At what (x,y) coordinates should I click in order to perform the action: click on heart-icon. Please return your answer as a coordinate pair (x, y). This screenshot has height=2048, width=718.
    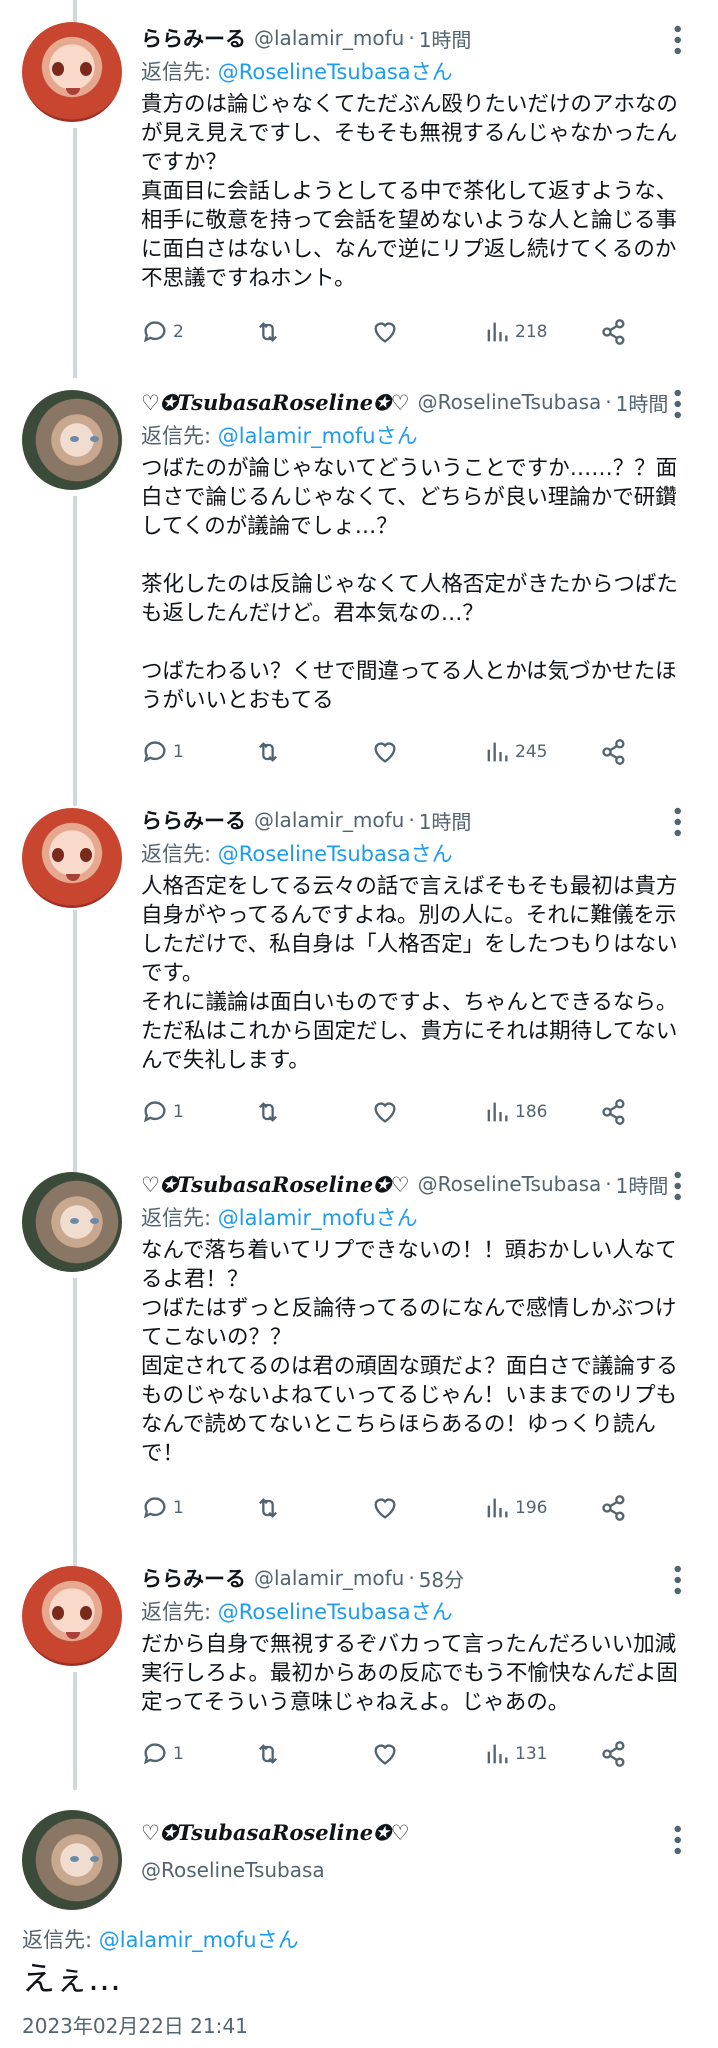
    Looking at the image, I should click on (385, 332).